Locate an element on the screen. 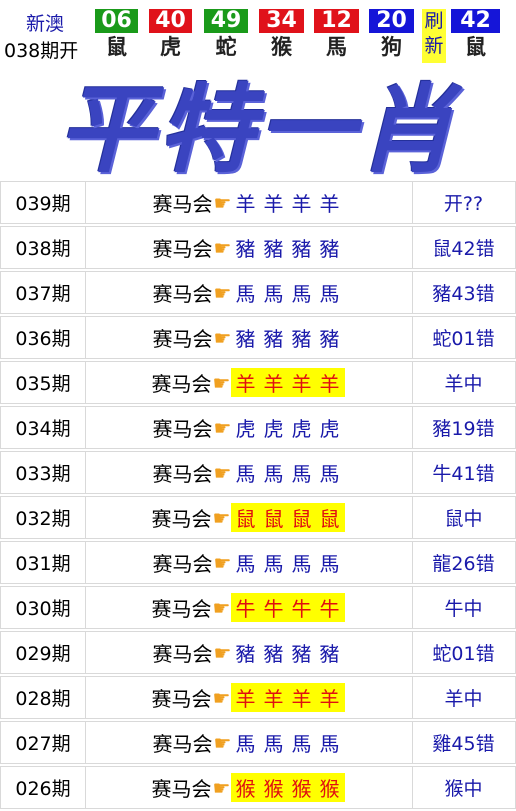 This screenshot has width=516, height=811. ball-4: 34 is located at coordinates (281, 21).